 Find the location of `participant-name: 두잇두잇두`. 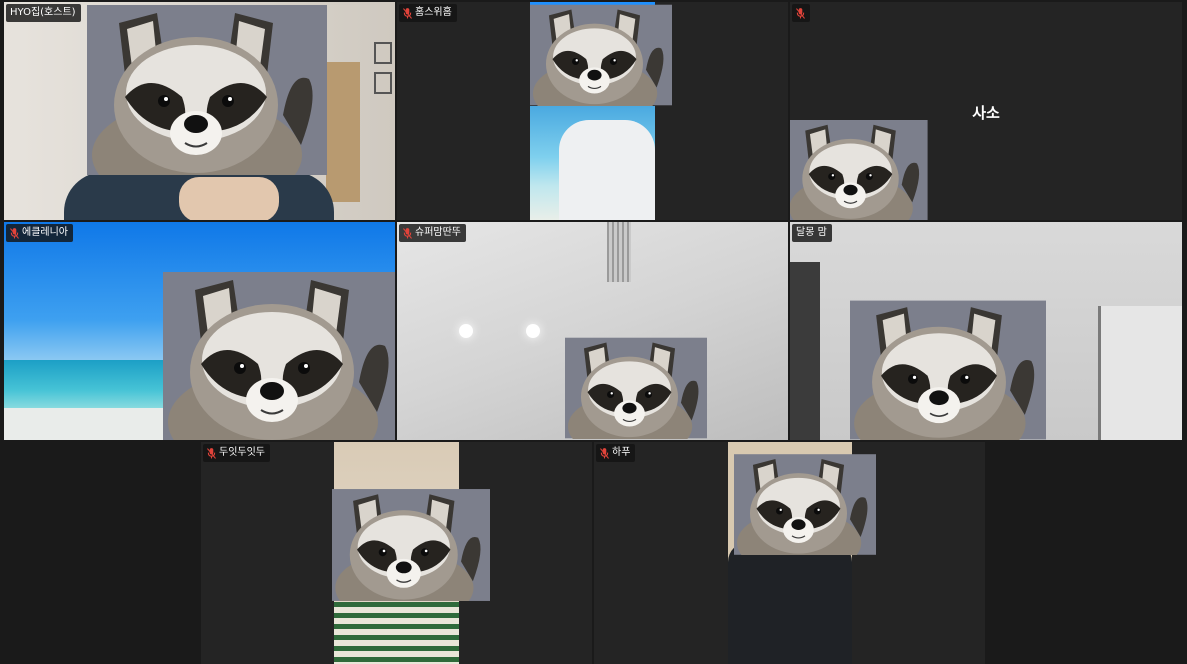

participant-name: 두잇두잇두 is located at coordinates (242, 452).